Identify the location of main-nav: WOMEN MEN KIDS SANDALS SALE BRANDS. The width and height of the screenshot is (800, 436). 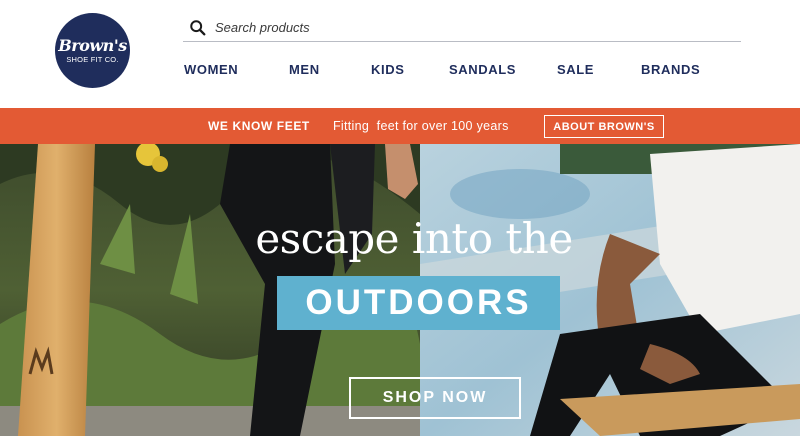
(463, 71).